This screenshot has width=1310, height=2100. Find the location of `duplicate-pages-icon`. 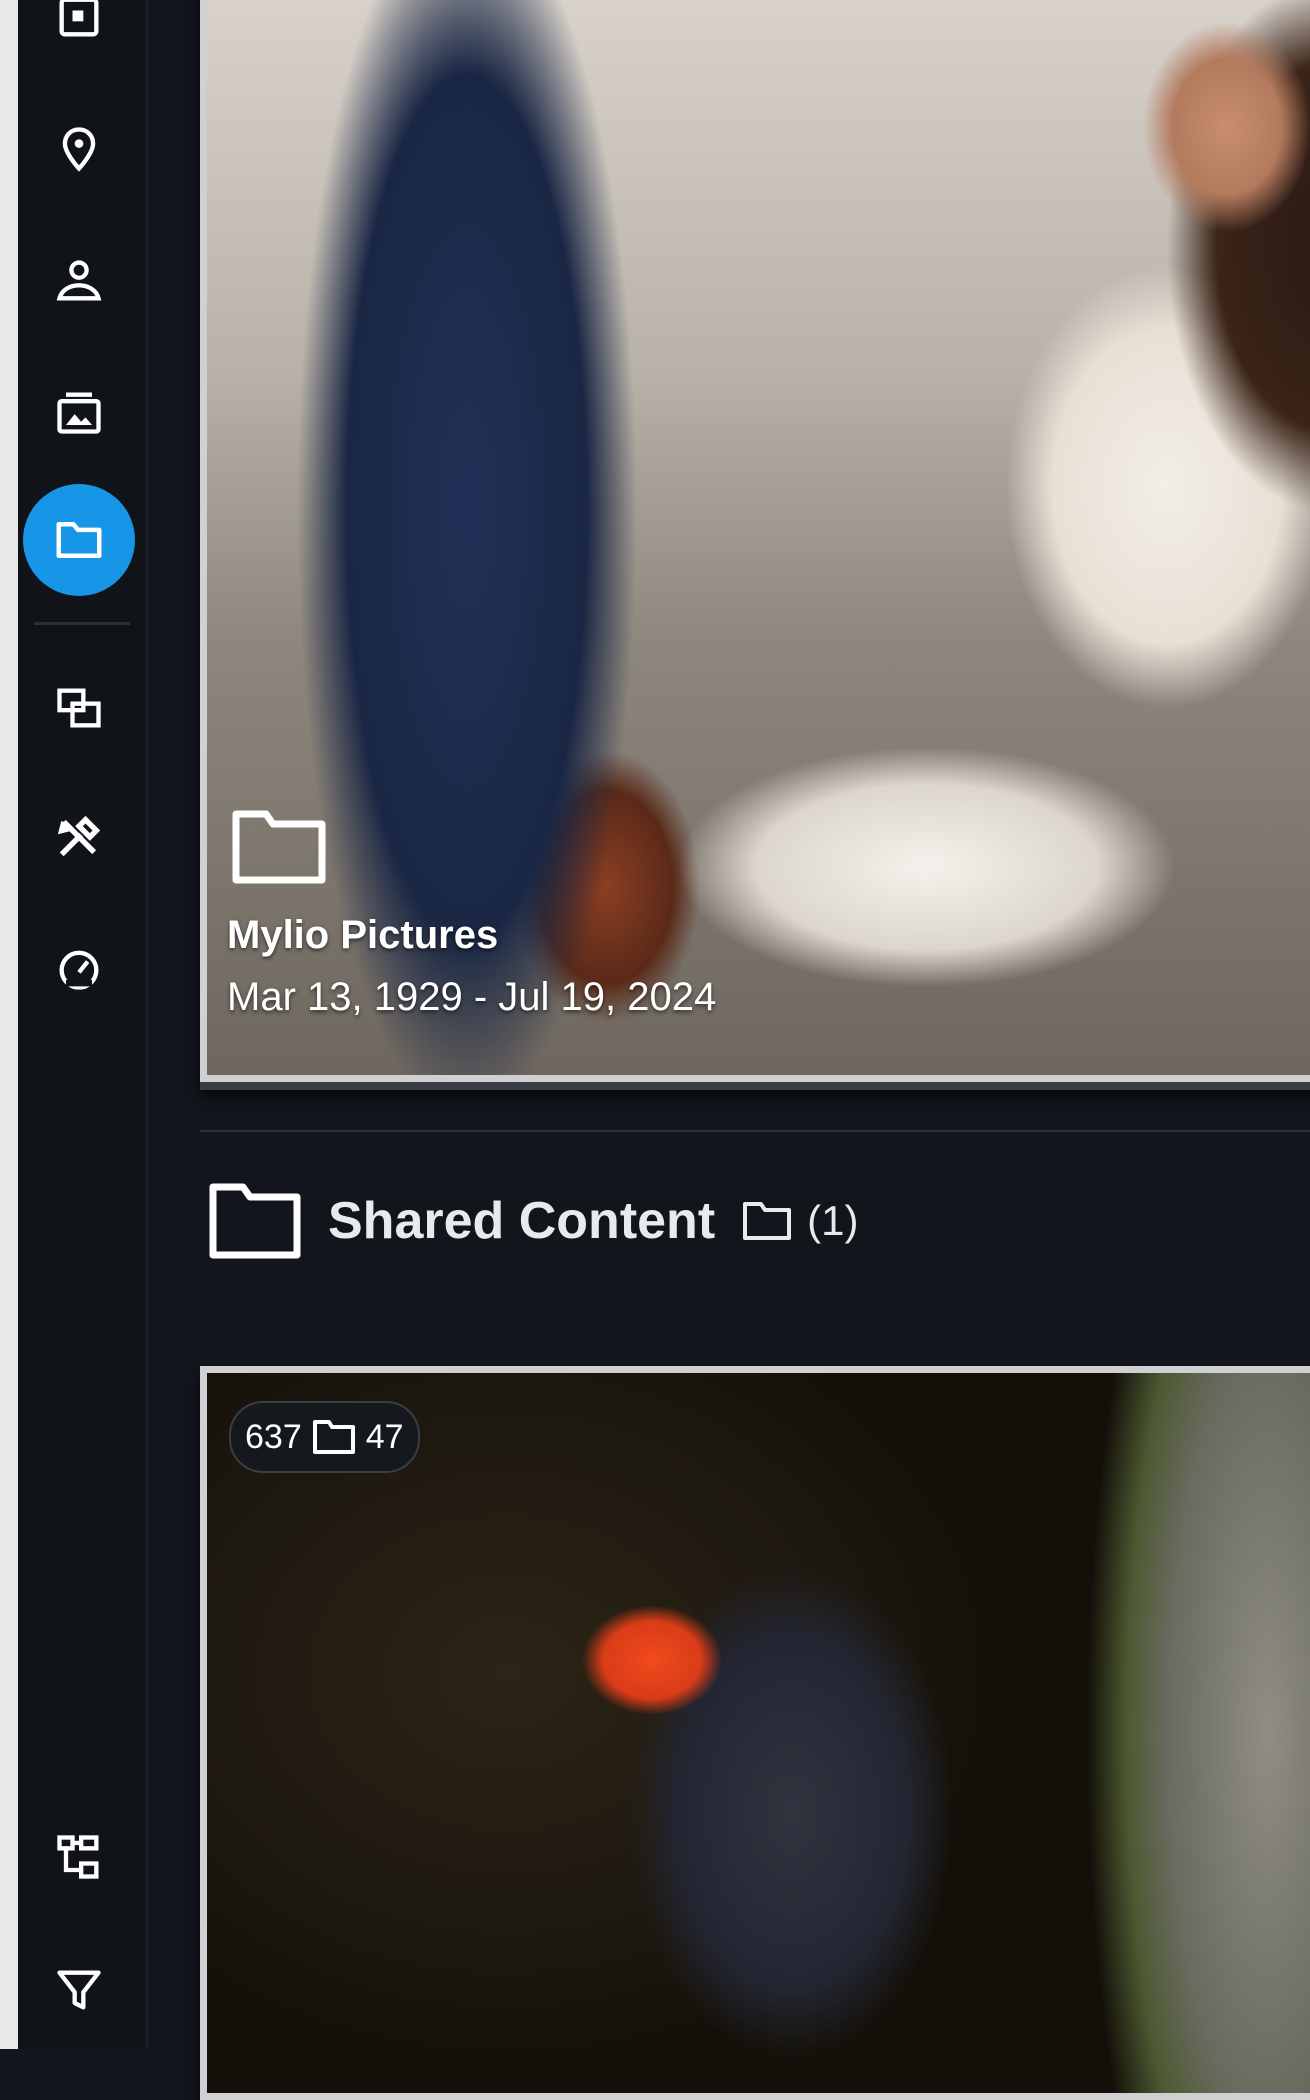

duplicate-pages-icon is located at coordinates (79, 708).